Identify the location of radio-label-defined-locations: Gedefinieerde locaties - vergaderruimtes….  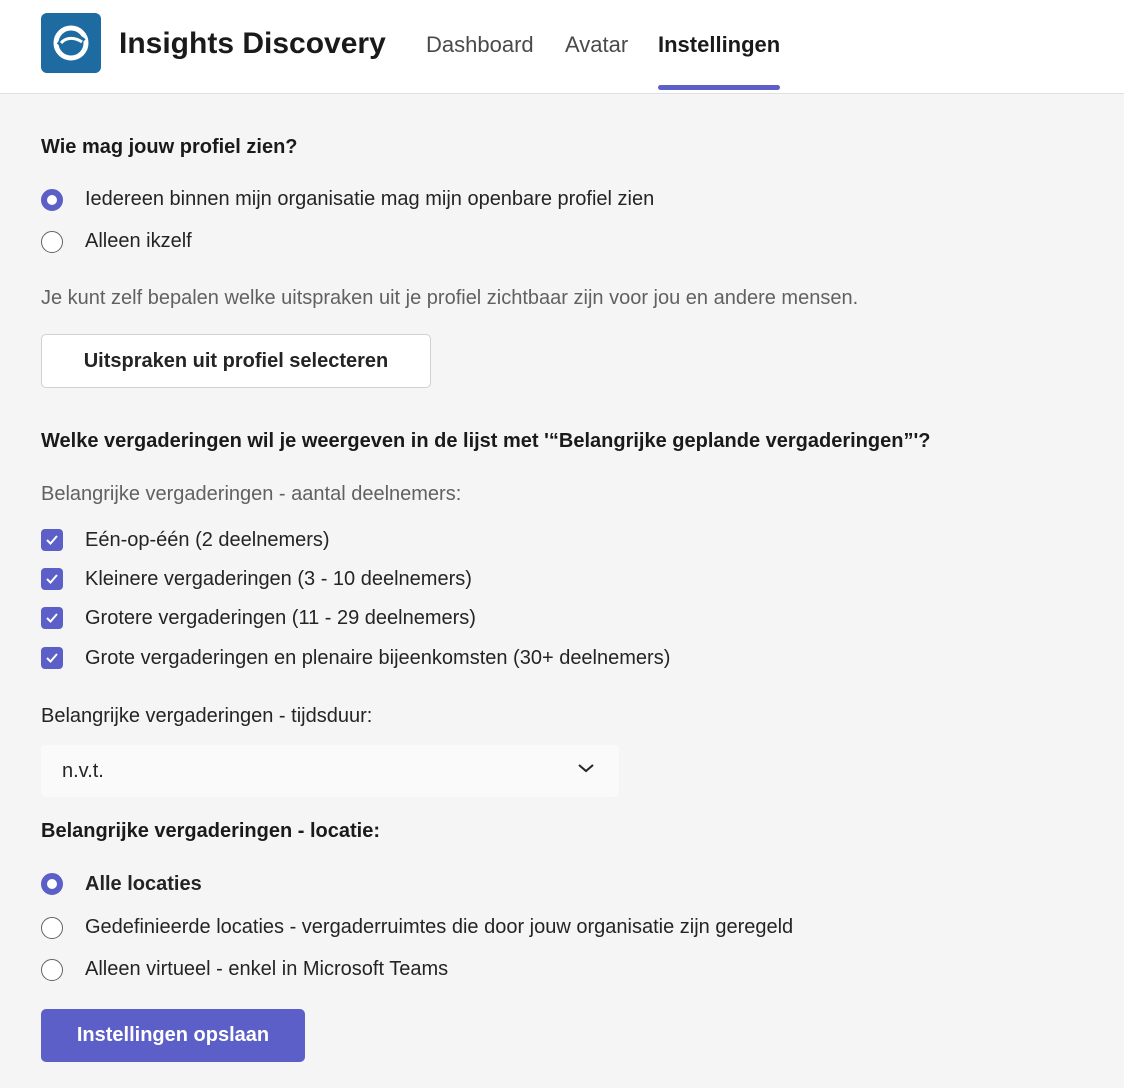
(439, 927).